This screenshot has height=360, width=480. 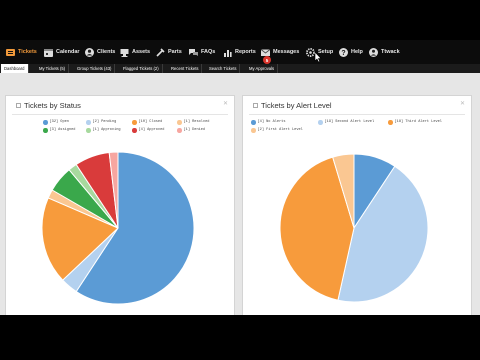 I want to click on faqs-icon, so click(x=193, y=52).